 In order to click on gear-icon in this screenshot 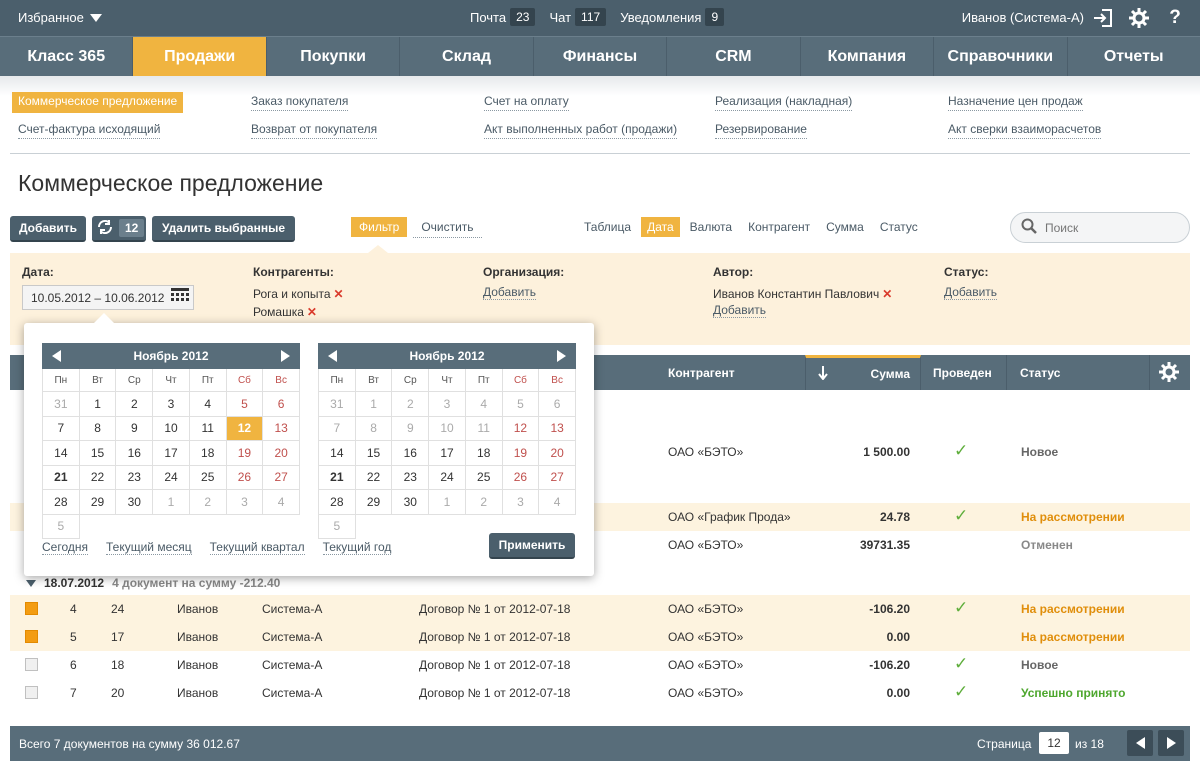, I will do `click(1139, 18)`.